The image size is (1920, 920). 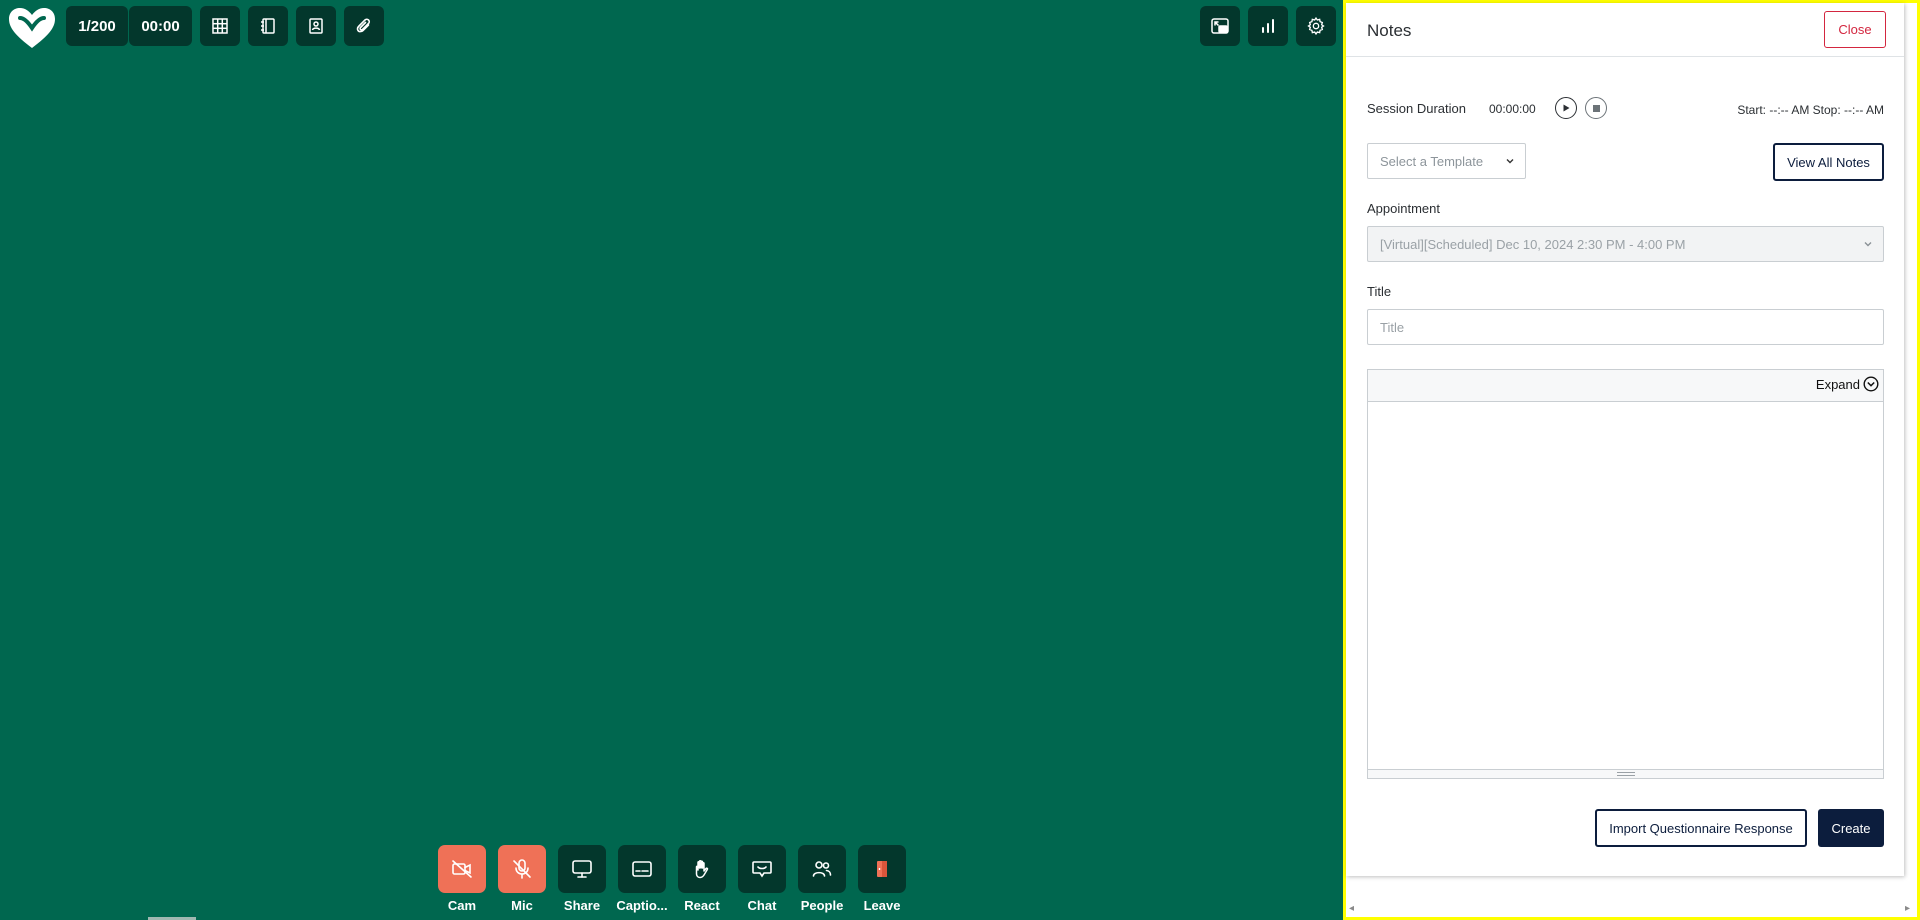 I want to click on participant-count-text: 1/200, so click(x=97, y=26).